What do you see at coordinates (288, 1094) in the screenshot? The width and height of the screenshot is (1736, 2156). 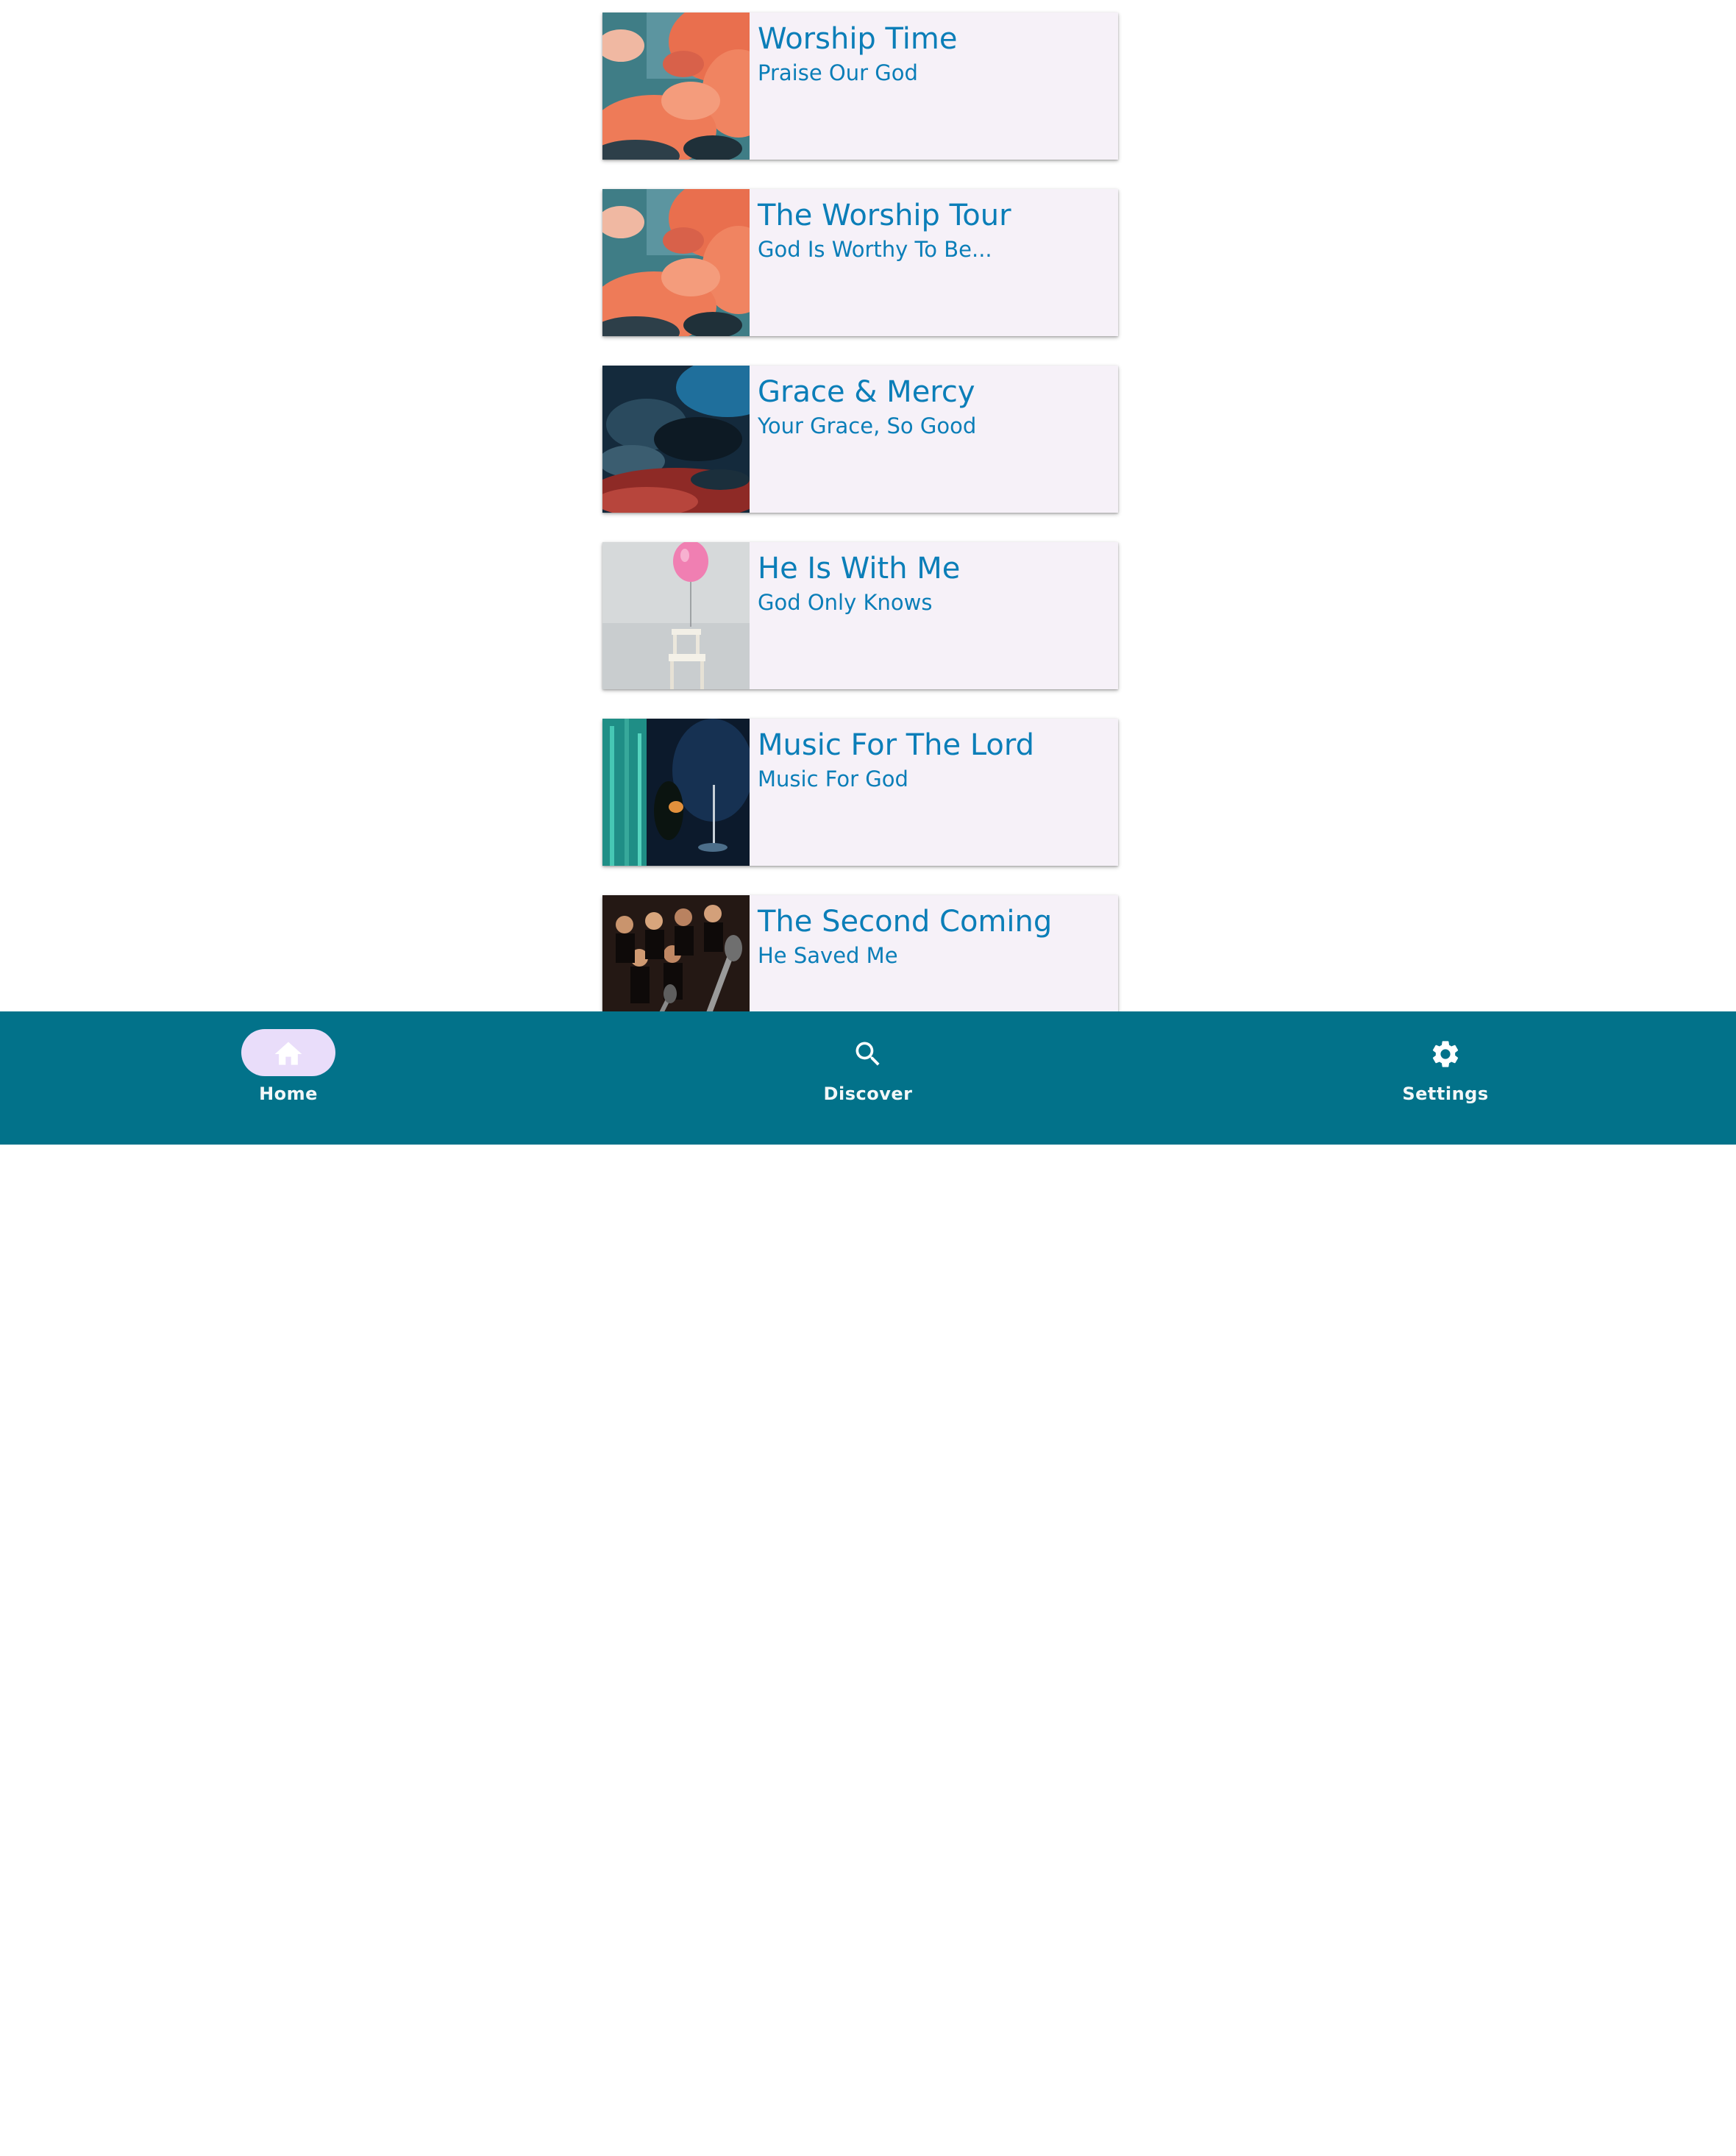 I see `nav-label-home: Home` at bounding box center [288, 1094].